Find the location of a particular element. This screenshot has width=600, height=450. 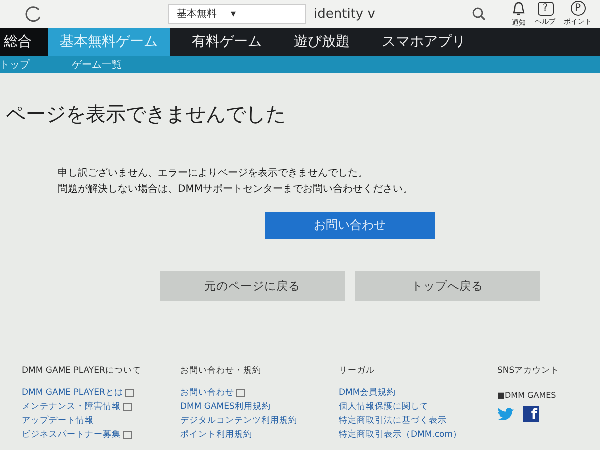

footer-heading: リーガル is located at coordinates (357, 371).